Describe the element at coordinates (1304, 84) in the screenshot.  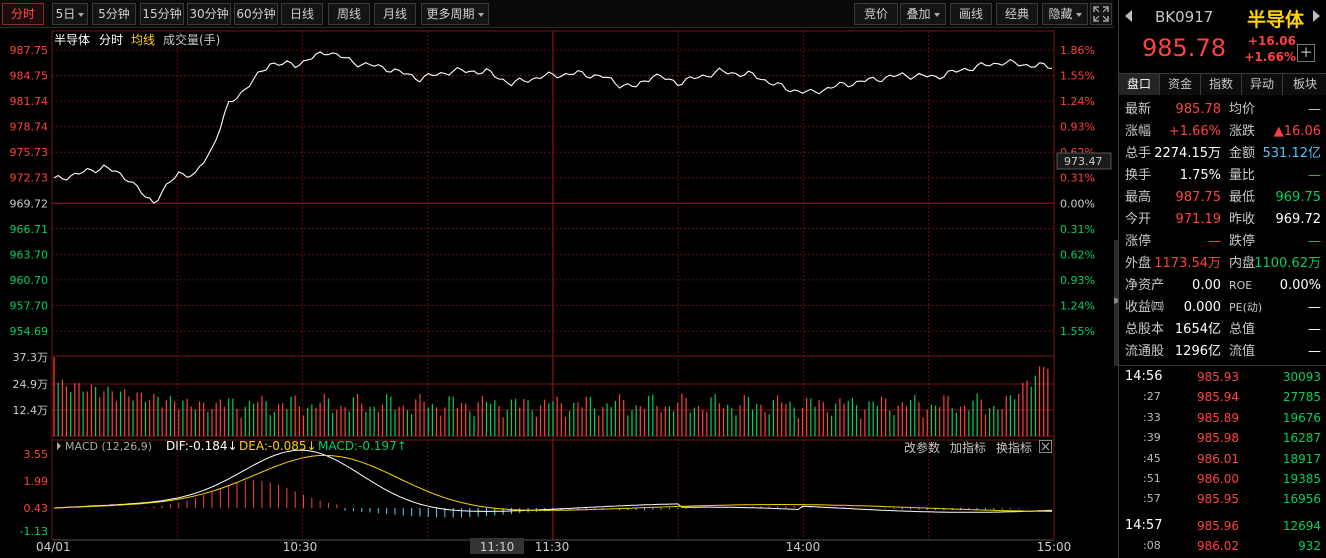
I see `tab-sector: 板块` at that location.